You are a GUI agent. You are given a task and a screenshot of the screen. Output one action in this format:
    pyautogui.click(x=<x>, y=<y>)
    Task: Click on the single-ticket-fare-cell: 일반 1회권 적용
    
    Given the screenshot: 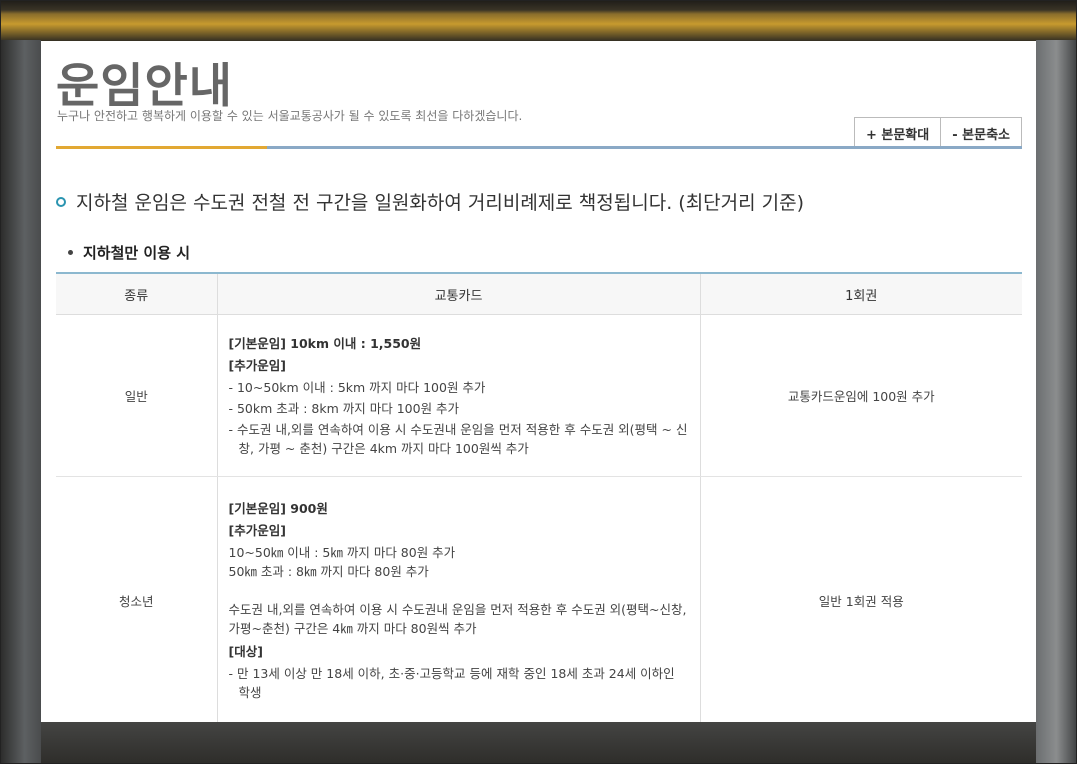 What is the action you would take?
    pyautogui.click(x=860, y=599)
    